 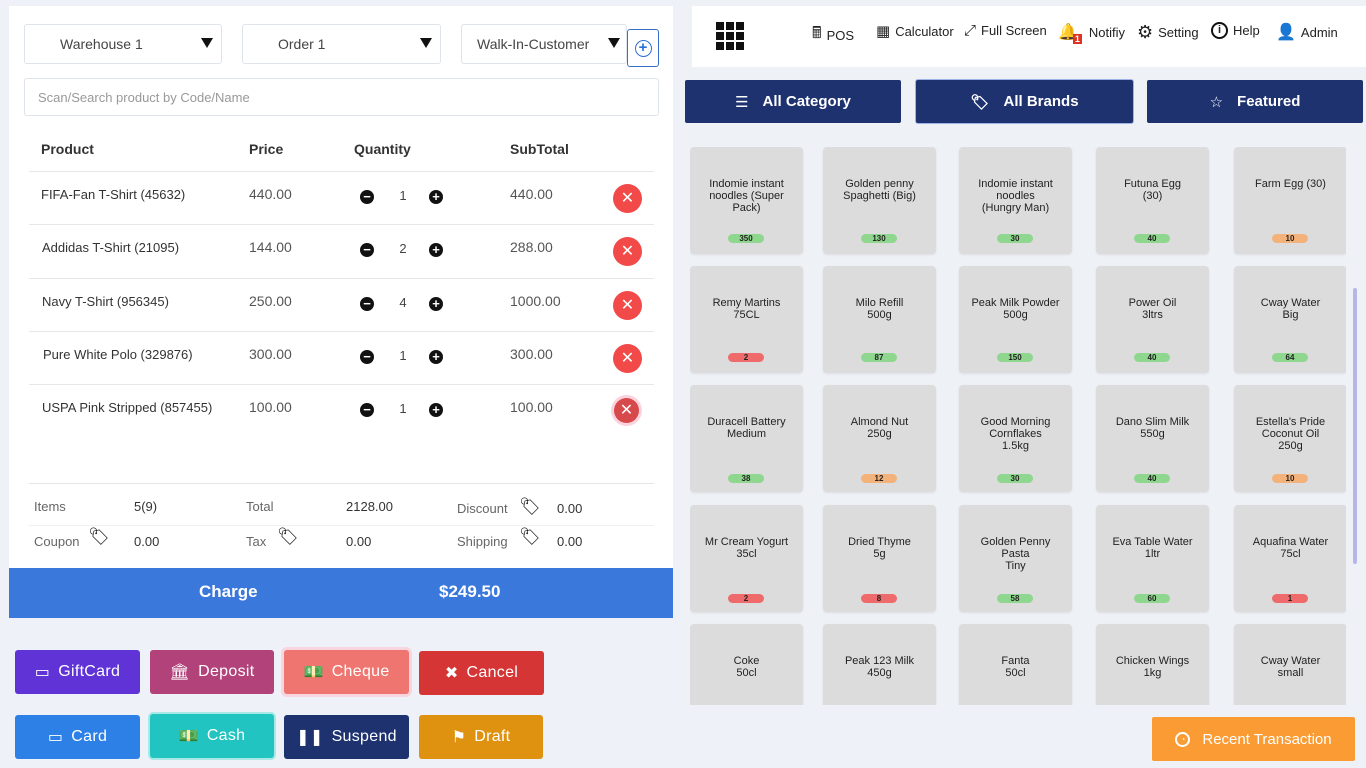 I want to click on nav-admin: 👤 Admin, so click(x=1307, y=32).